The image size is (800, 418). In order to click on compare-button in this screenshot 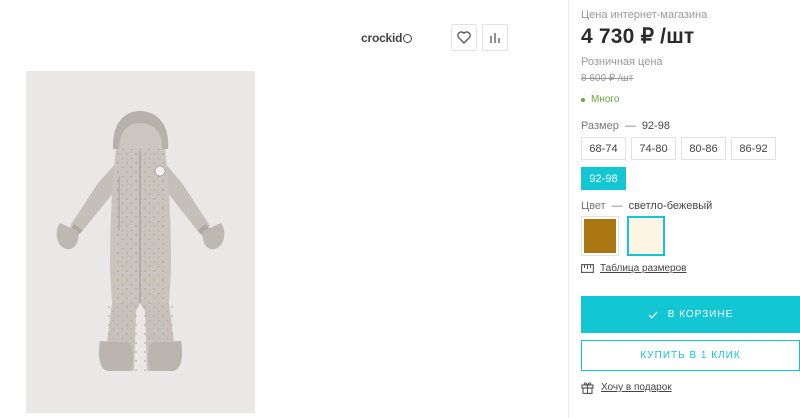, I will do `click(495, 37)`.